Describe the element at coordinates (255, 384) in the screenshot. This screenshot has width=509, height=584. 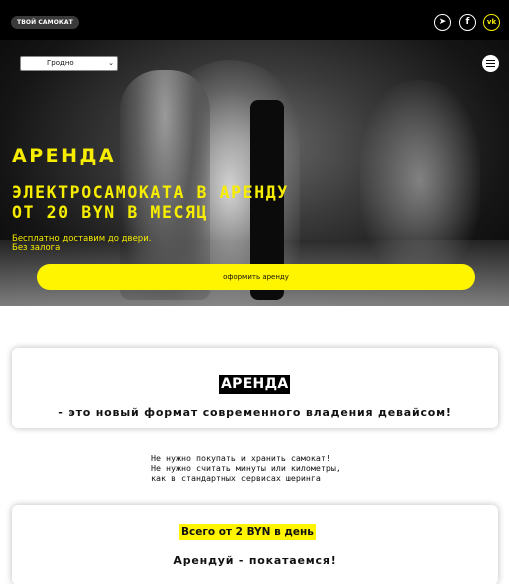
I see `about-badge: АРЕНДА` at that location.